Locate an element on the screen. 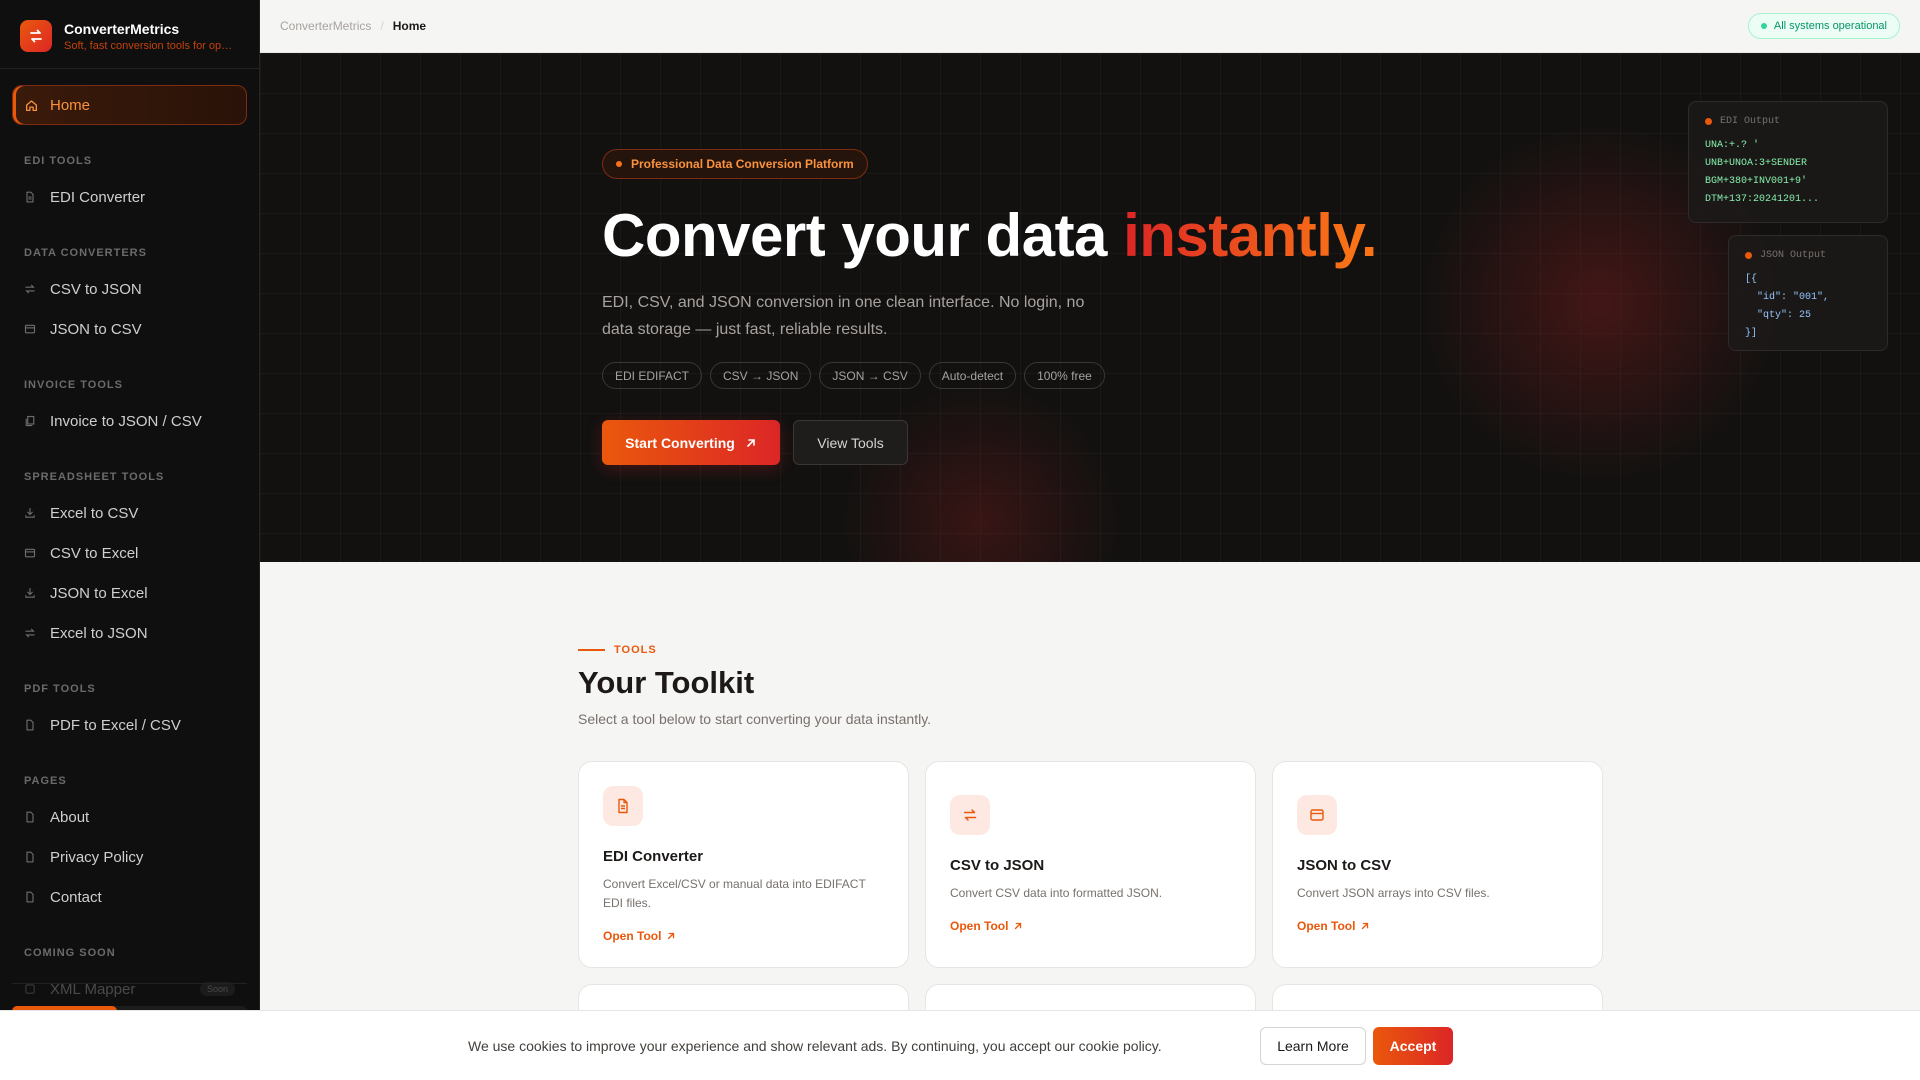 This screenshot has width=1920, height=1080. sidebar-item-label: About is located at coordinates (70, 817).